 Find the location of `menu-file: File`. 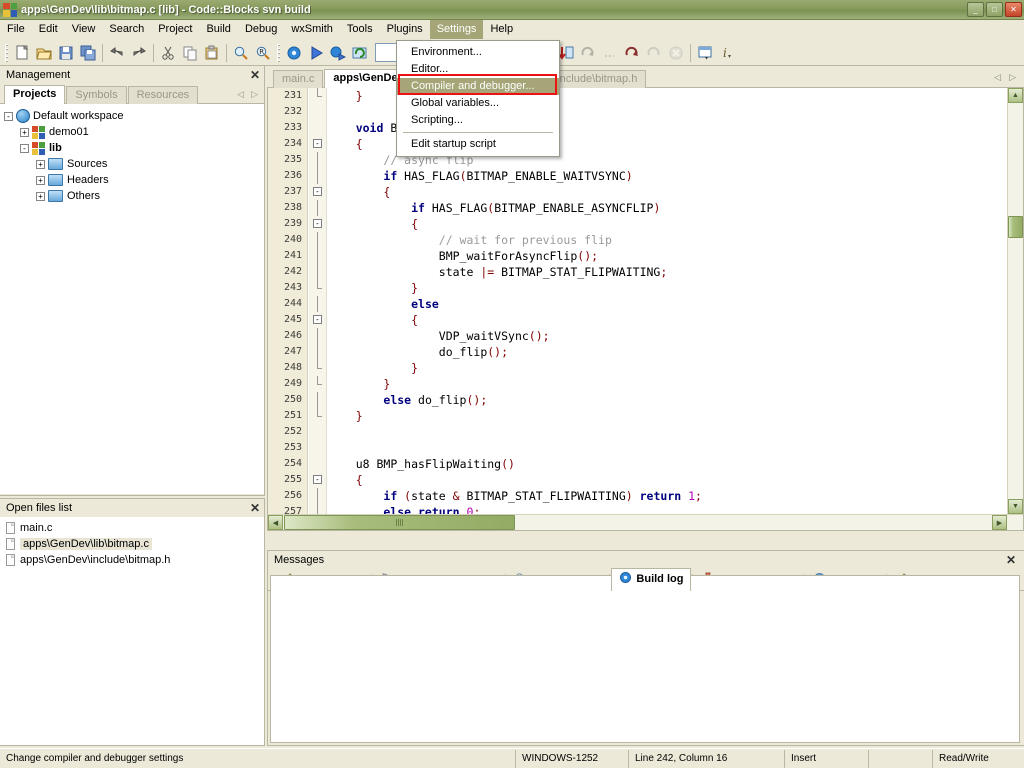

menu-file: File is located at coordinates (16, 29).